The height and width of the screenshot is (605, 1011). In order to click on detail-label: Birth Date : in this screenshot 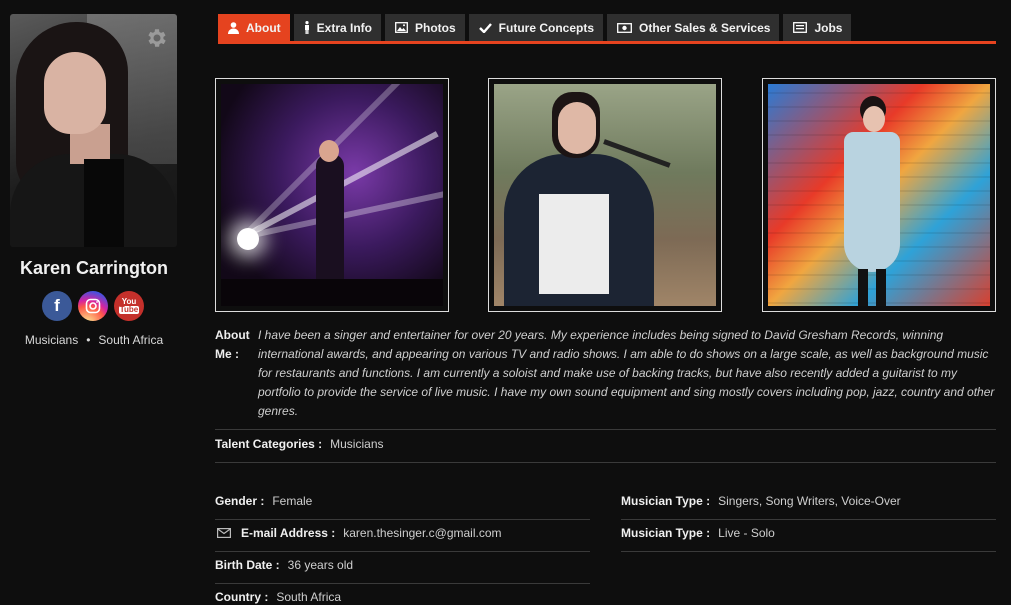, I will do `click(247, 565)`.